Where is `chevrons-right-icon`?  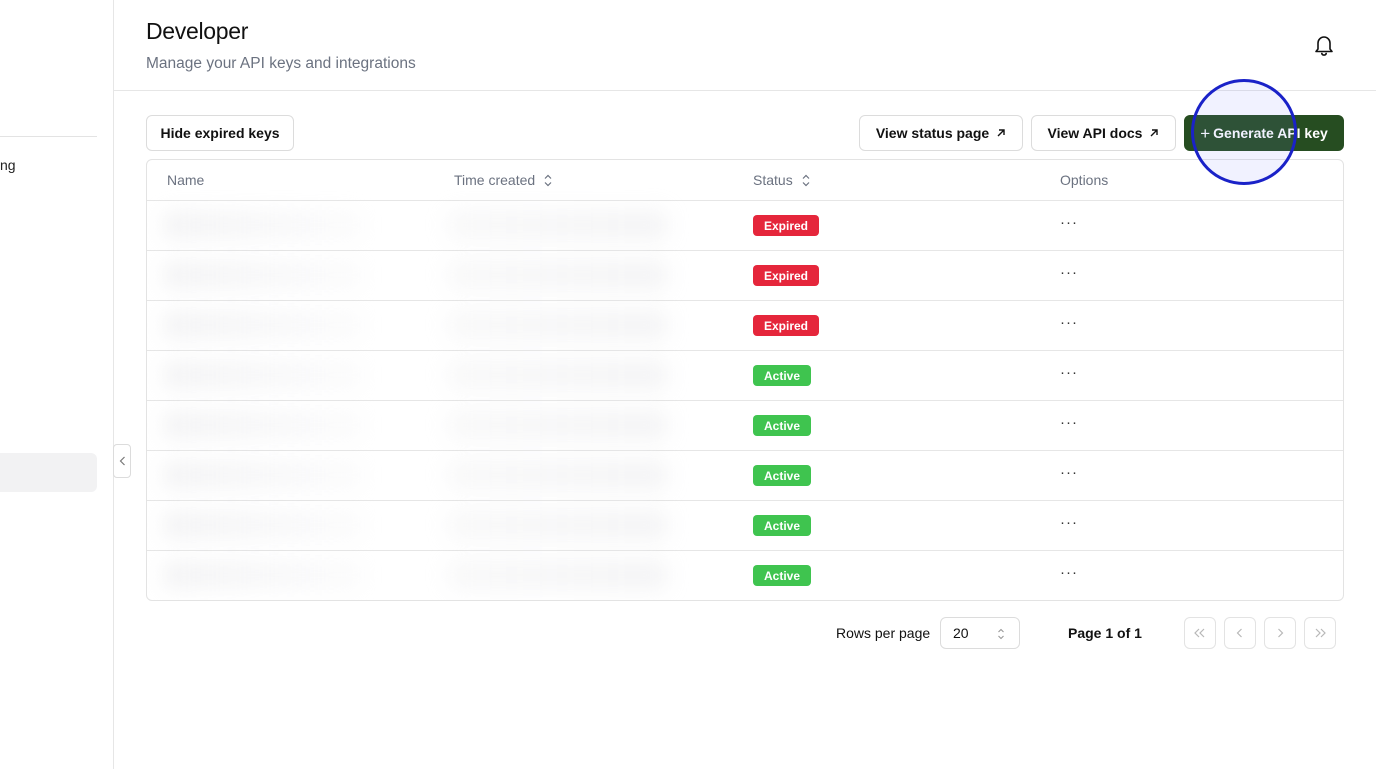 chevrons-right-icon is located at coordinates (1320, 633).